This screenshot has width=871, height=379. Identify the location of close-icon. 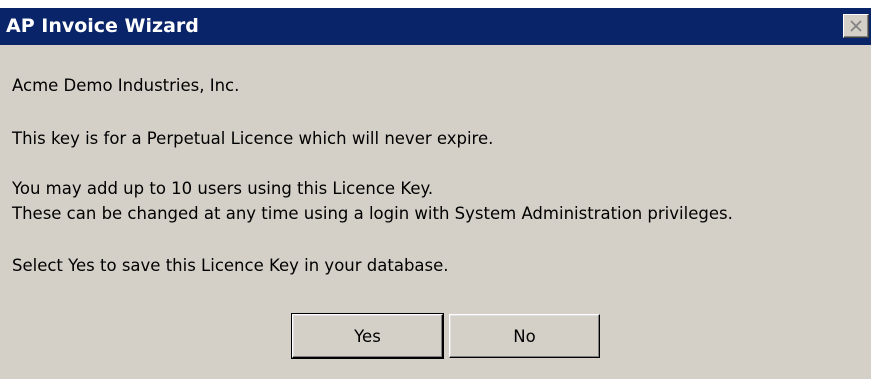
(856, 26).